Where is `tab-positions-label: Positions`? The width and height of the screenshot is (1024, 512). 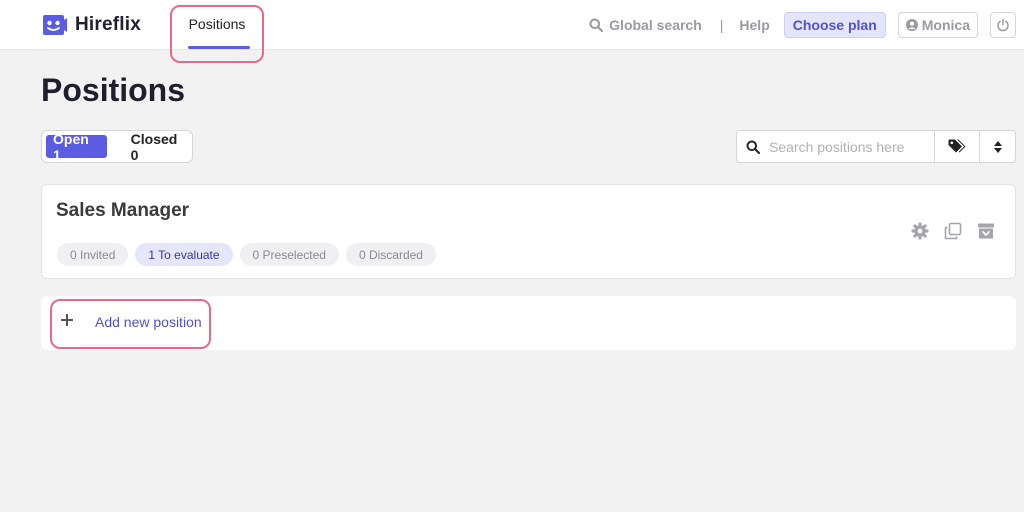
tab-positions-label: Positions is located at coordinates (217, 24).